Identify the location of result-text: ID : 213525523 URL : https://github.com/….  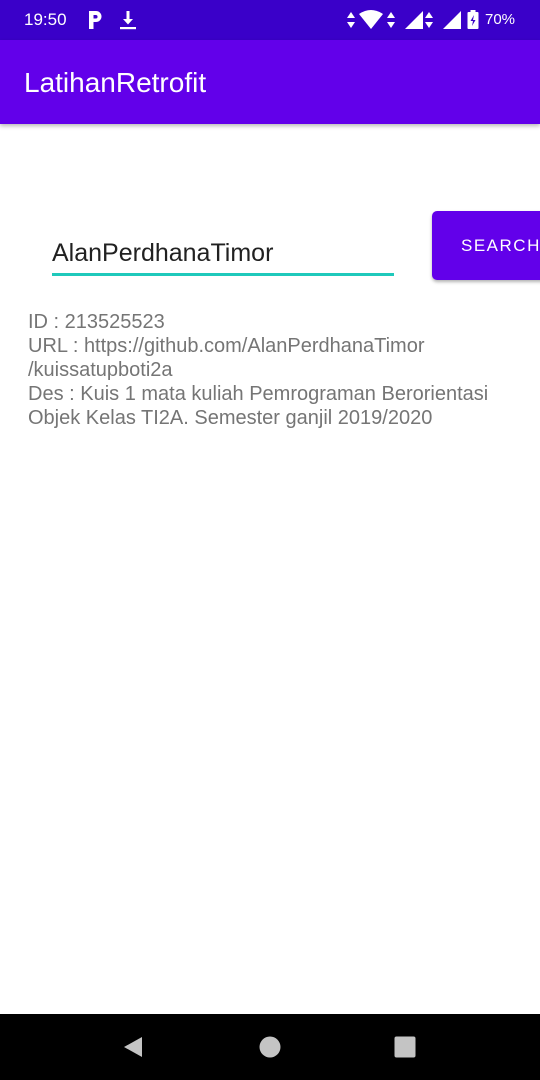
(273, 370).